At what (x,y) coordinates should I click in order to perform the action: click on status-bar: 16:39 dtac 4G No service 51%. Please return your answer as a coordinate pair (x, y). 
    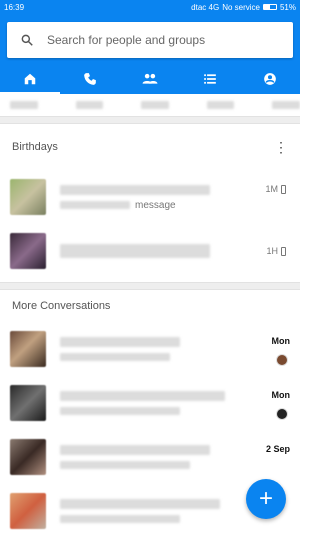
    Looking at the image, I should click on (150, 7).